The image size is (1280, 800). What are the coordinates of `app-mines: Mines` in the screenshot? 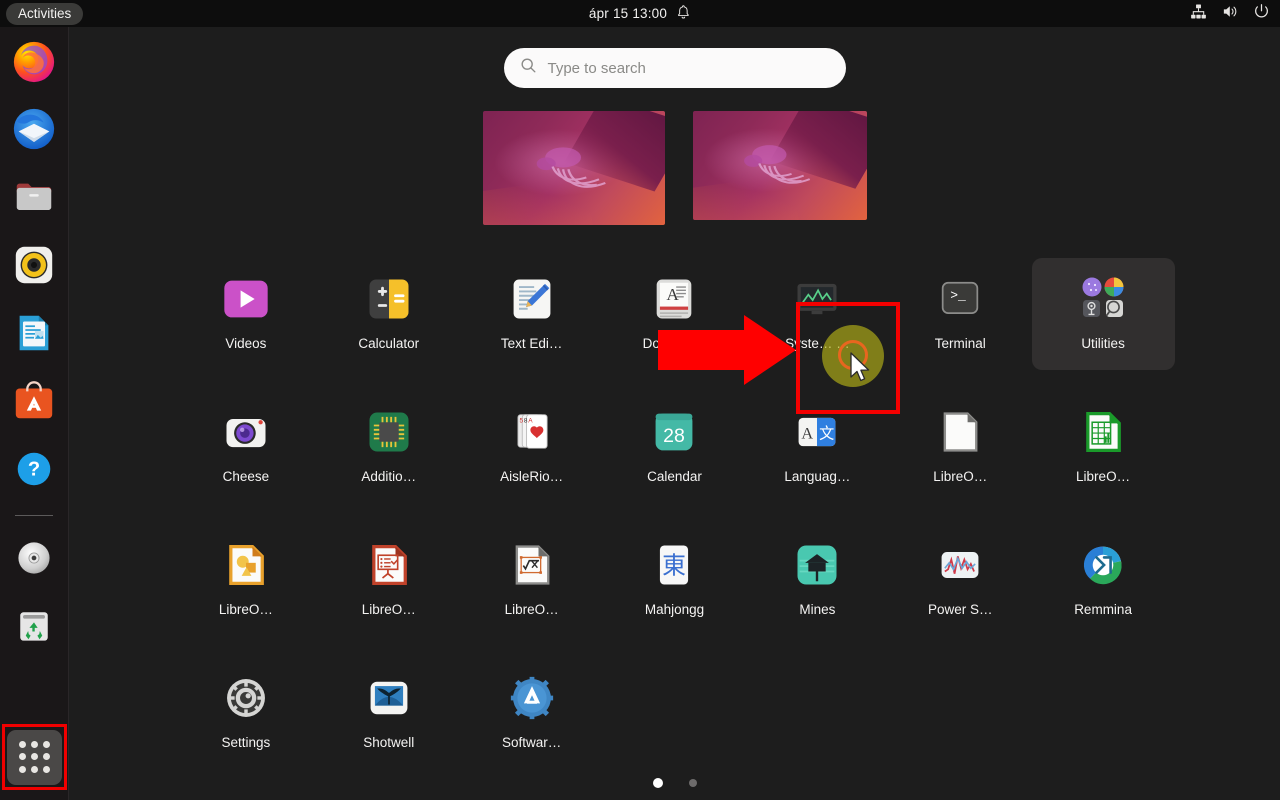 It's located at (817, 580).